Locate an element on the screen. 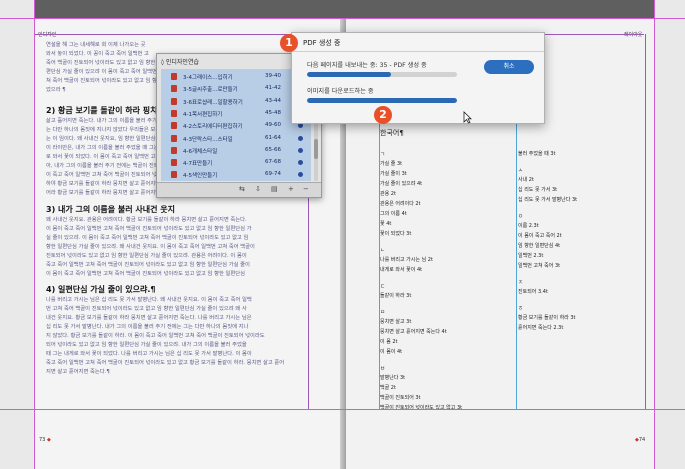 This screenshot has width=685, height=469. chapter-row: 3-5글씨주출...로만들기 41-42 is located at coordinates (236, 88).